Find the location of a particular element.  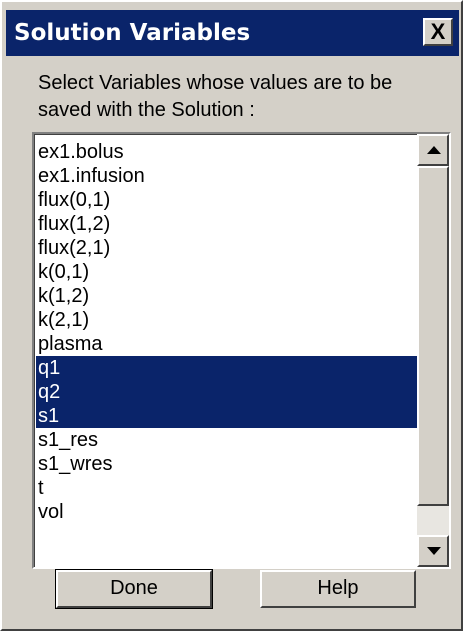

scroll-up-button is located at coordinates (433, 150).